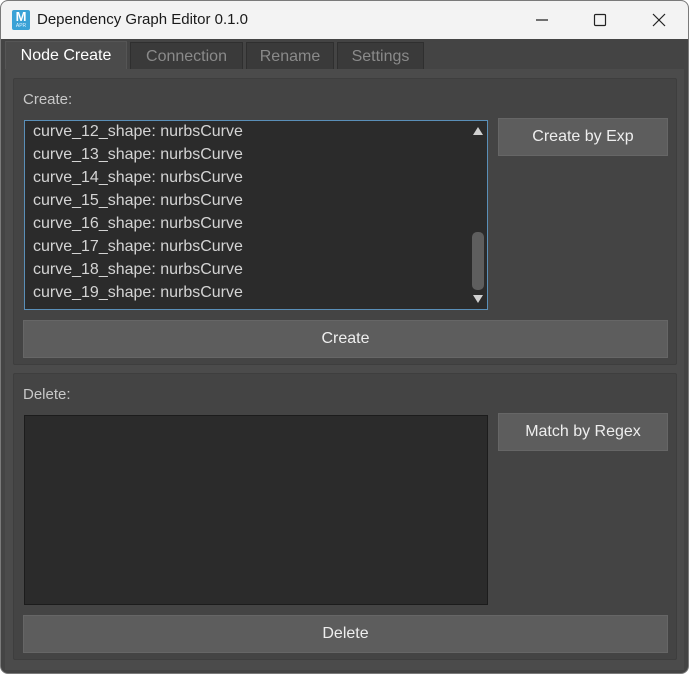  Describe the element at coordinates (583, 137) in the screenshot. I see `create-by-exp-button: Create by Exp` at that location.